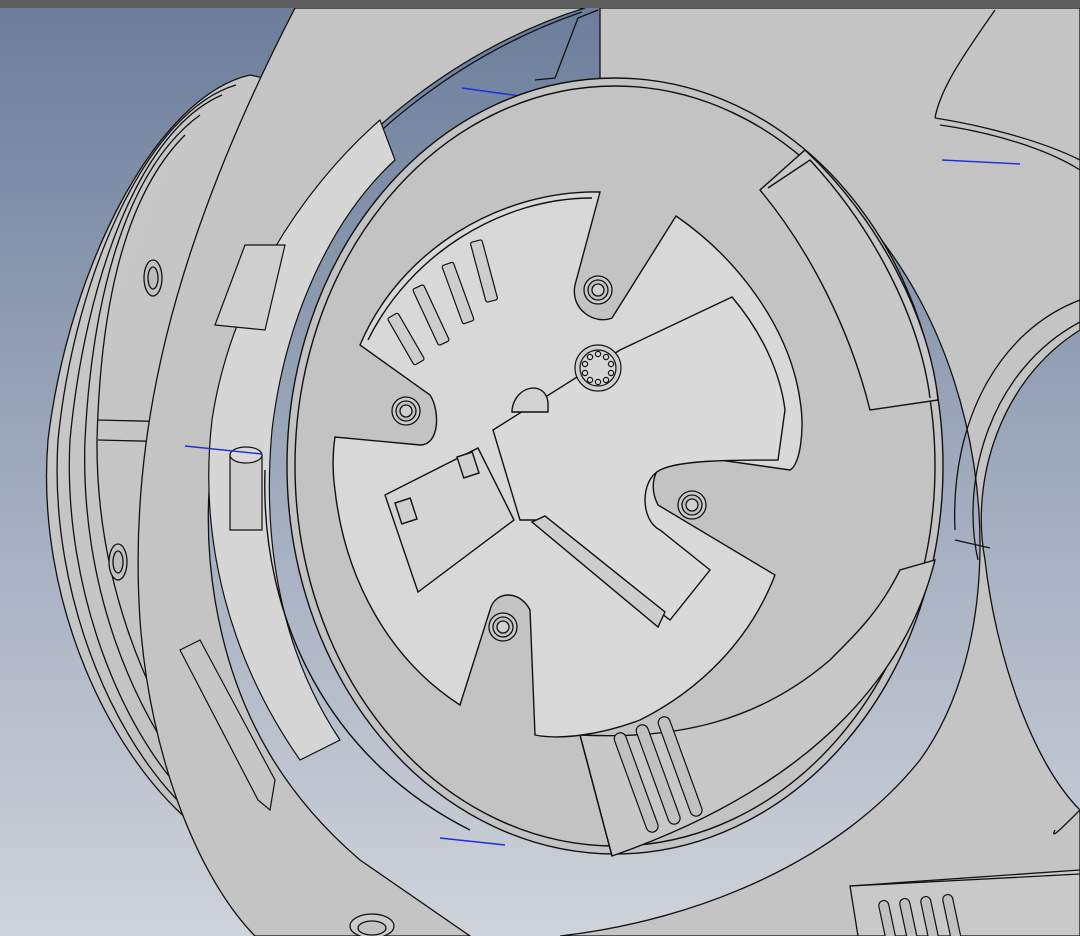 The width and height of the screenshot is (1080, 936). I want to click on window-title-bar, so click(540, 4).